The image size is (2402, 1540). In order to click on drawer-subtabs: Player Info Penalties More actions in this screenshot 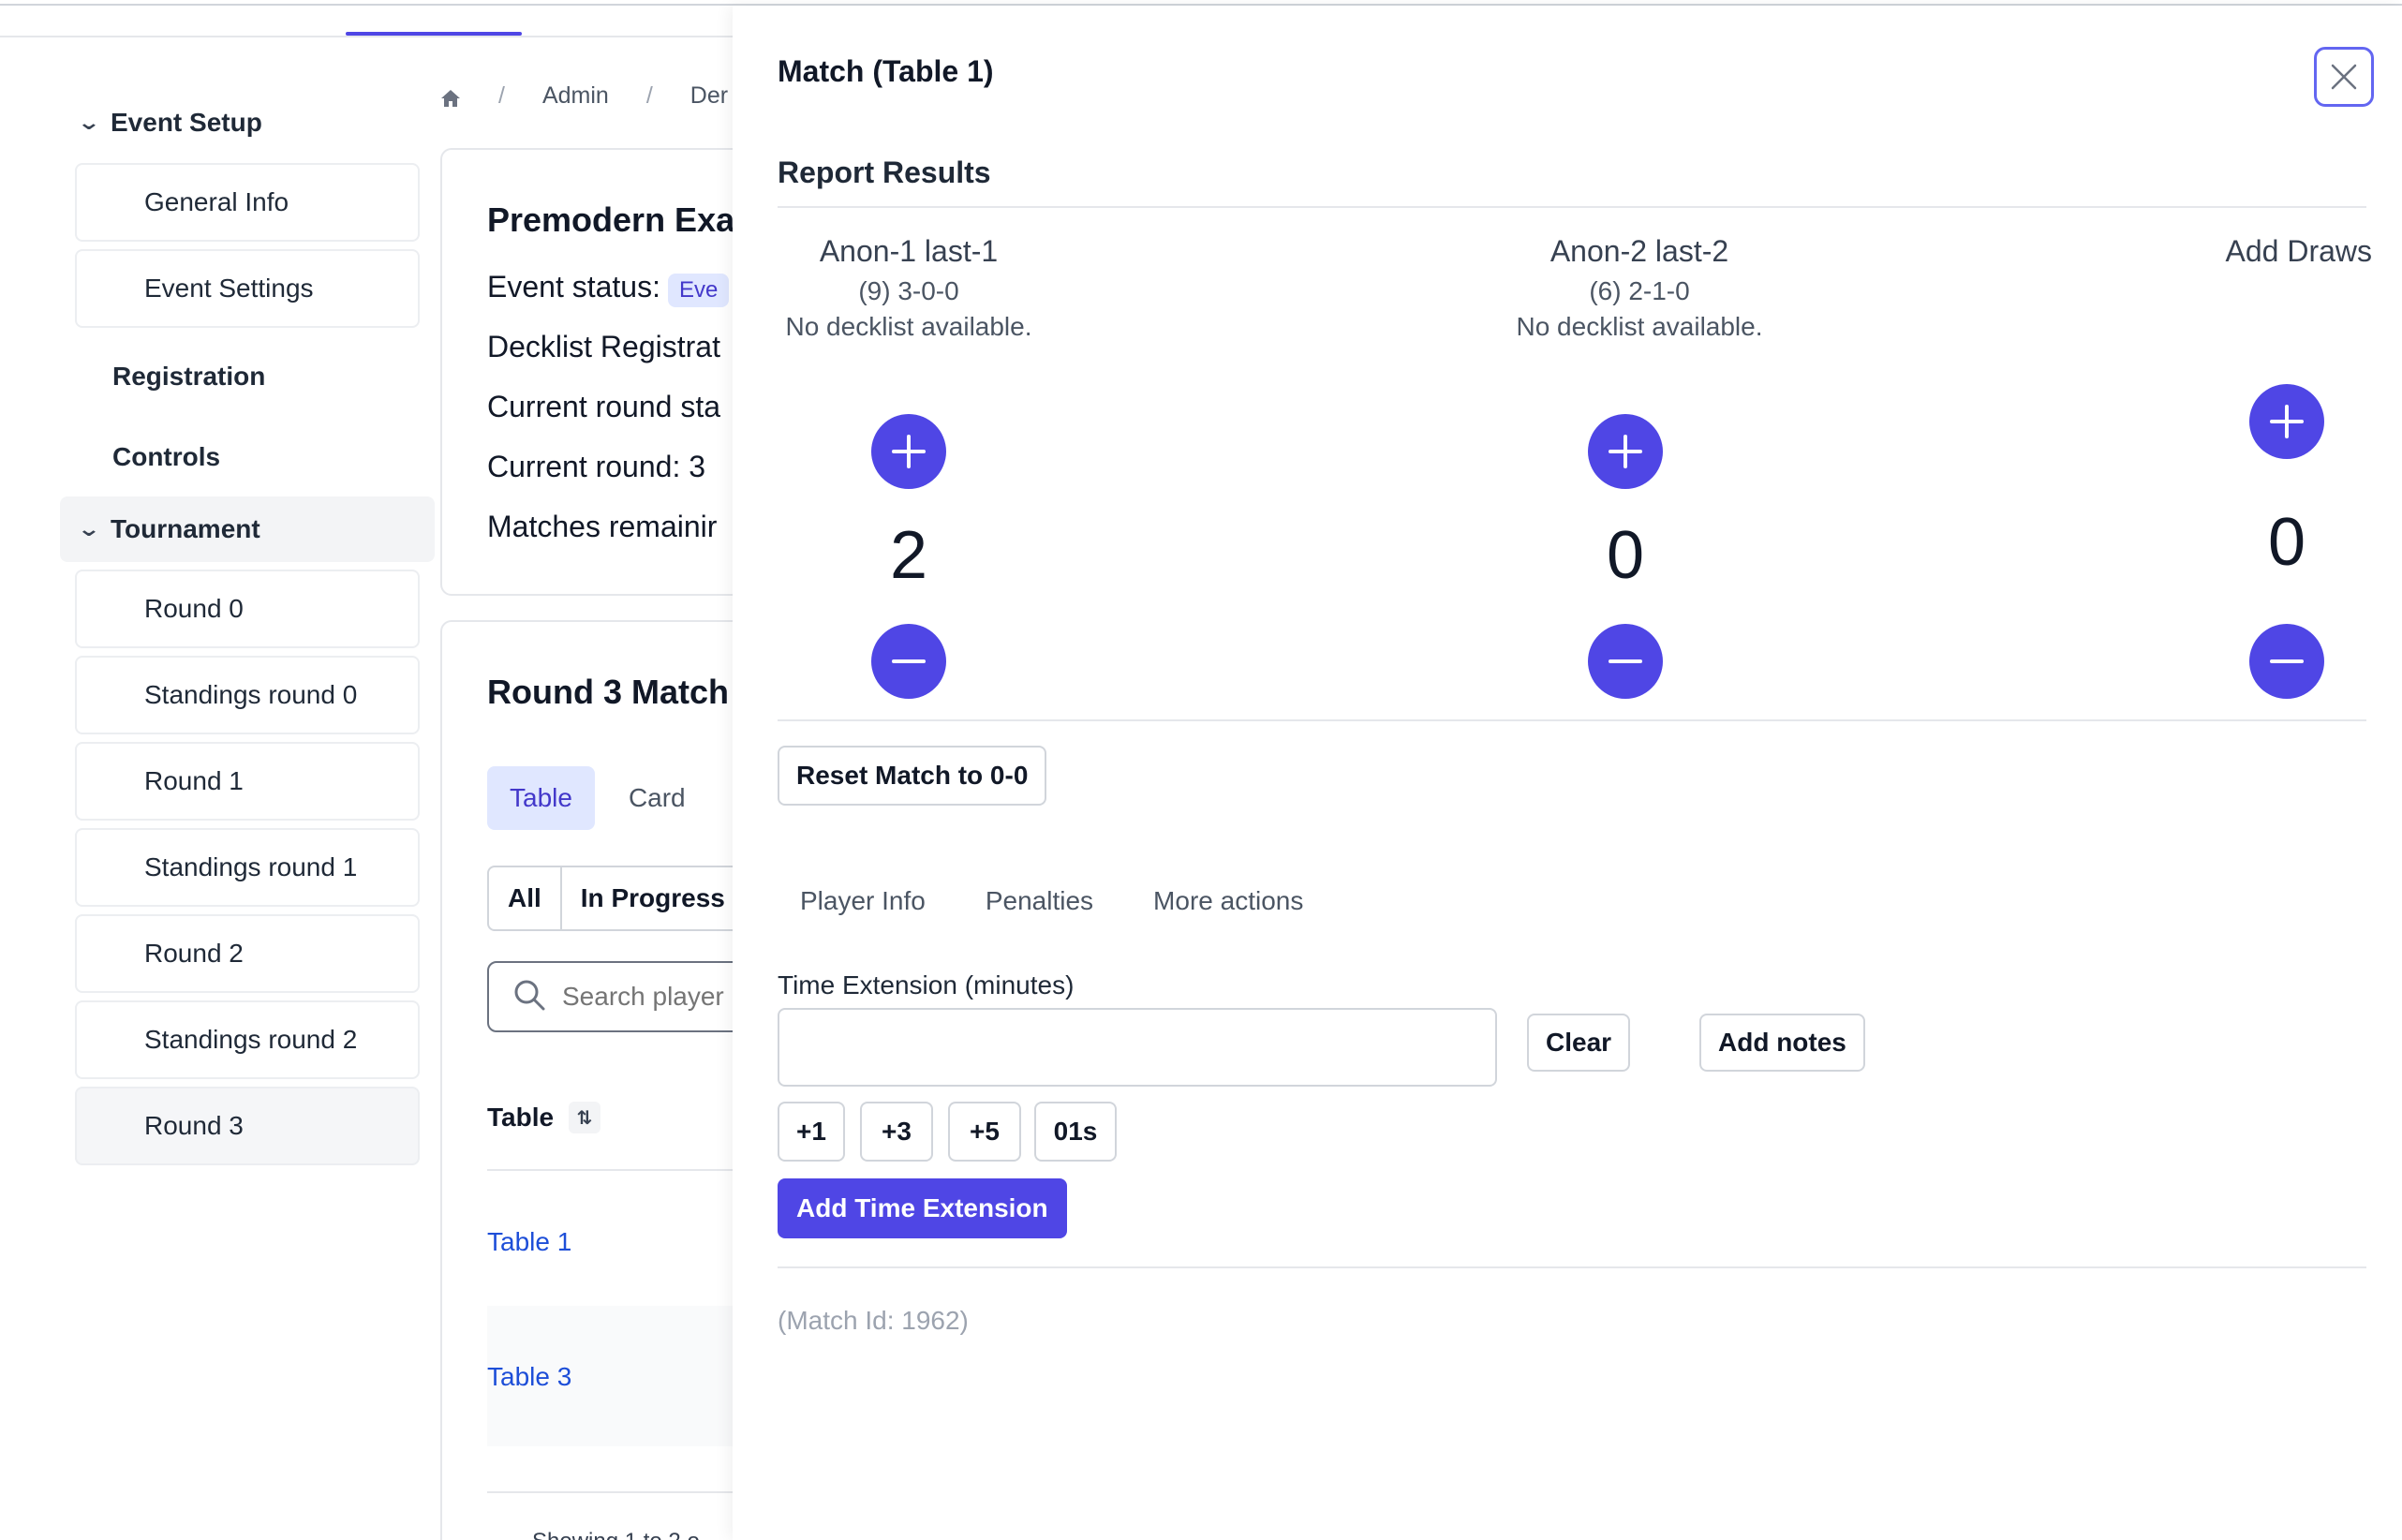, I will do `click(1051, 901)`.